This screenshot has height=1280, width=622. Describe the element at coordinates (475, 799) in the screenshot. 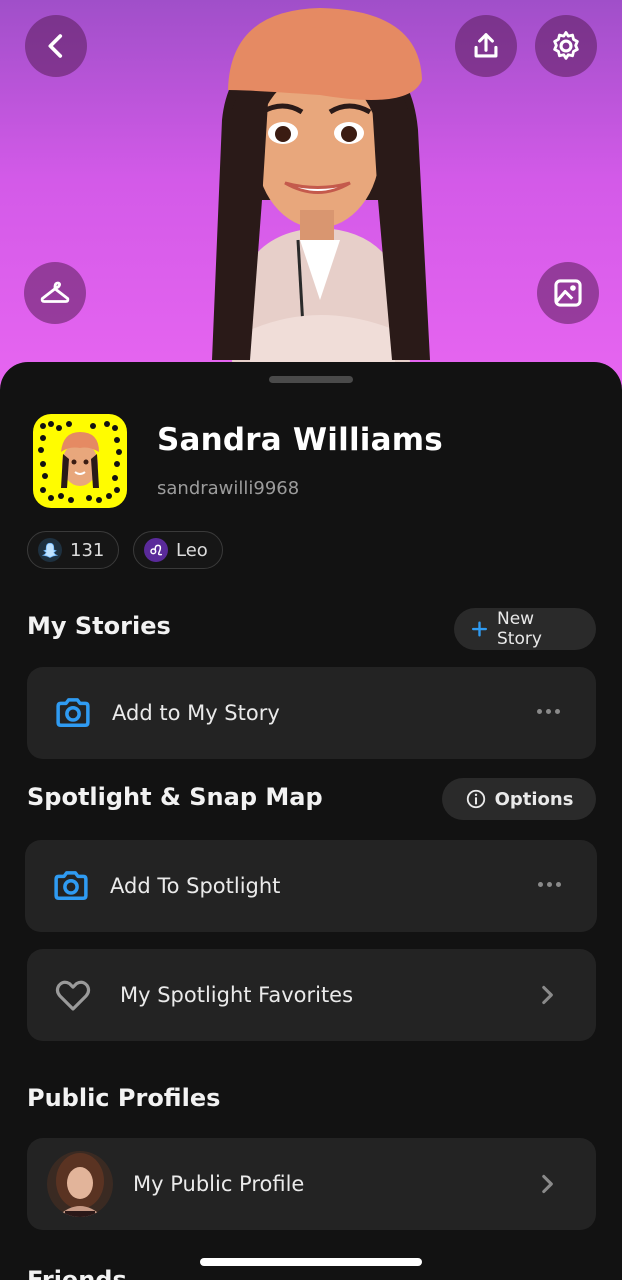

I see `info-icon` at that location.